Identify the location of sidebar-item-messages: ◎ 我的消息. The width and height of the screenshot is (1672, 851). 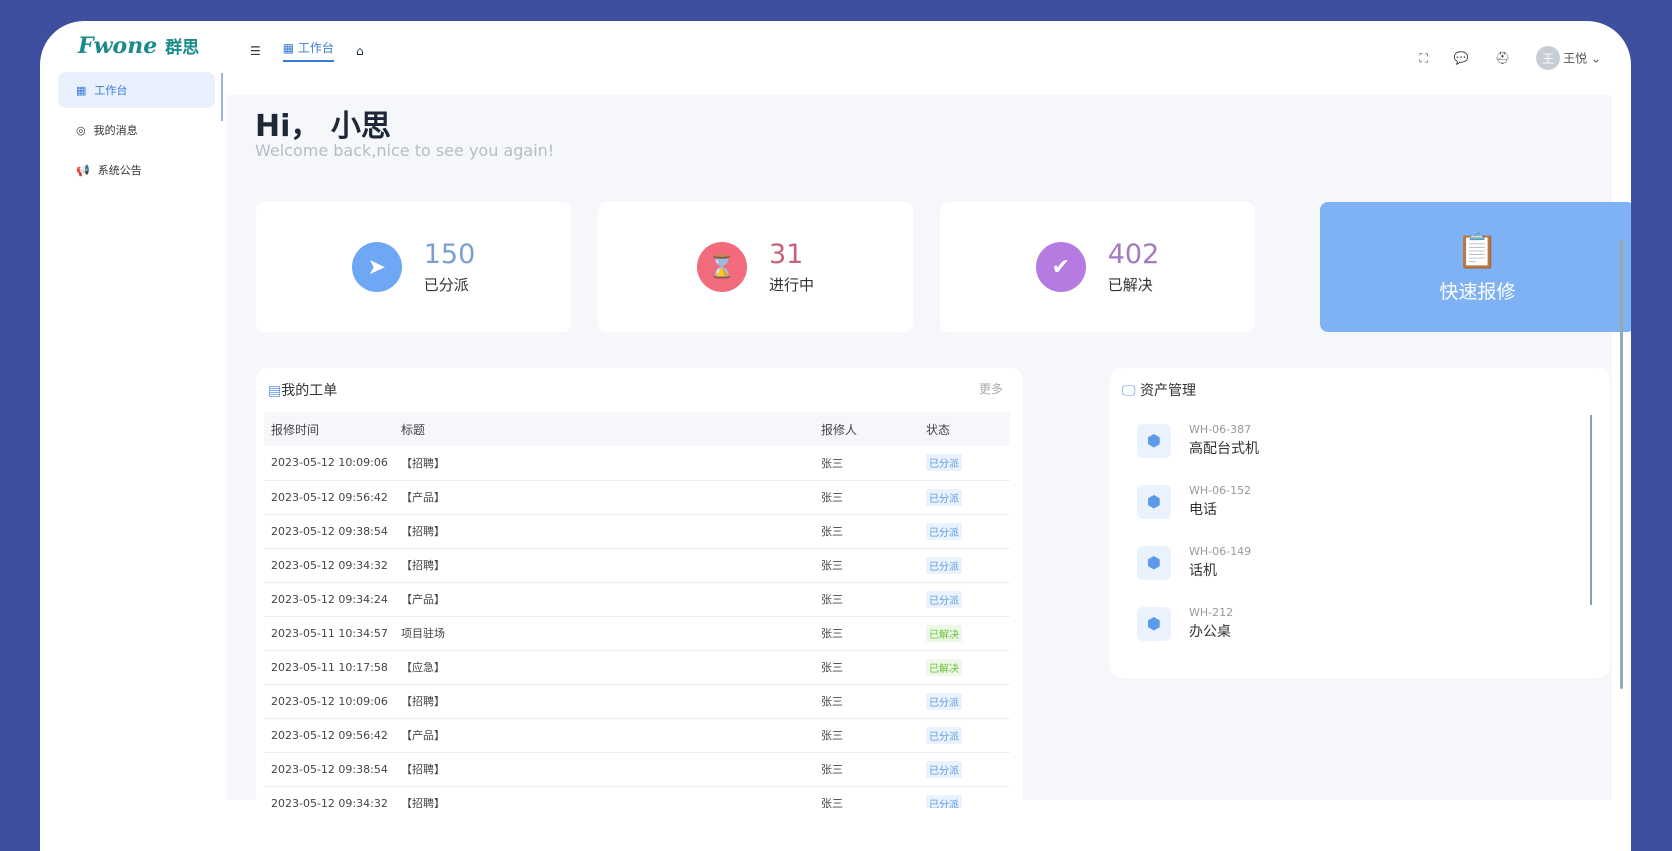
(136, 130).